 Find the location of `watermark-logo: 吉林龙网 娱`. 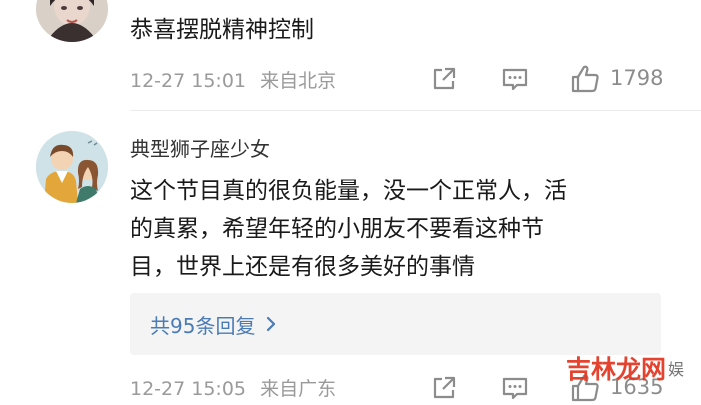

watermark-logo: 吉林龙网 娱 is located at coordinates (625, 368).